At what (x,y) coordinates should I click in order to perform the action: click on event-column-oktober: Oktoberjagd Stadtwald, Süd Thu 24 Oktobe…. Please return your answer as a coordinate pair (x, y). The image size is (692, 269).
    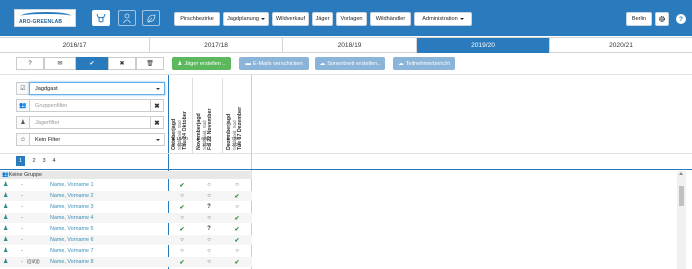
    Looking at the image, I should click on (181, 114).